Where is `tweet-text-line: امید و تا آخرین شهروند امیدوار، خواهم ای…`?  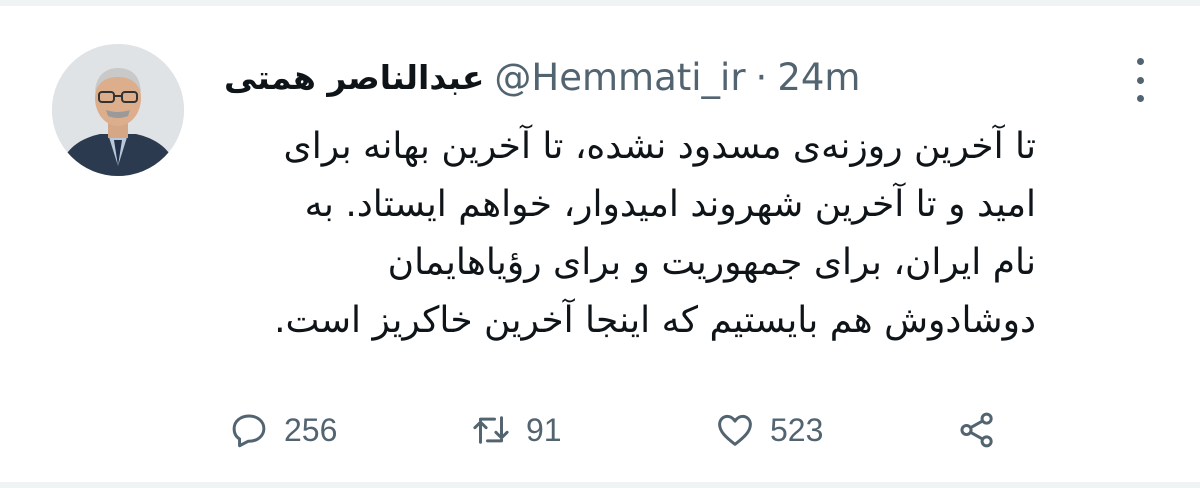 tweet-text-line: امید و تا آخرین شهروند امیدوار، خواهم ای… is located at coordinates (670, 204).